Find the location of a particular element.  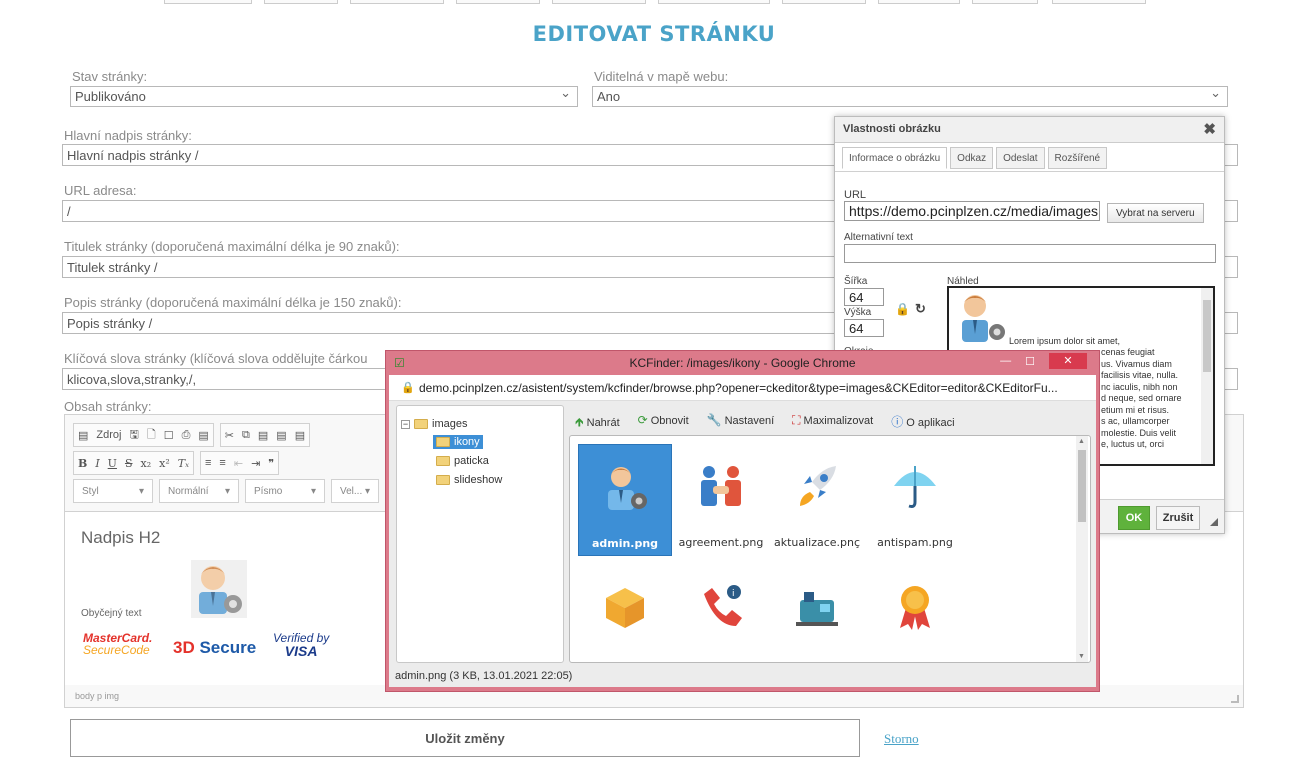

file-box is located at coordinates (625, 613).